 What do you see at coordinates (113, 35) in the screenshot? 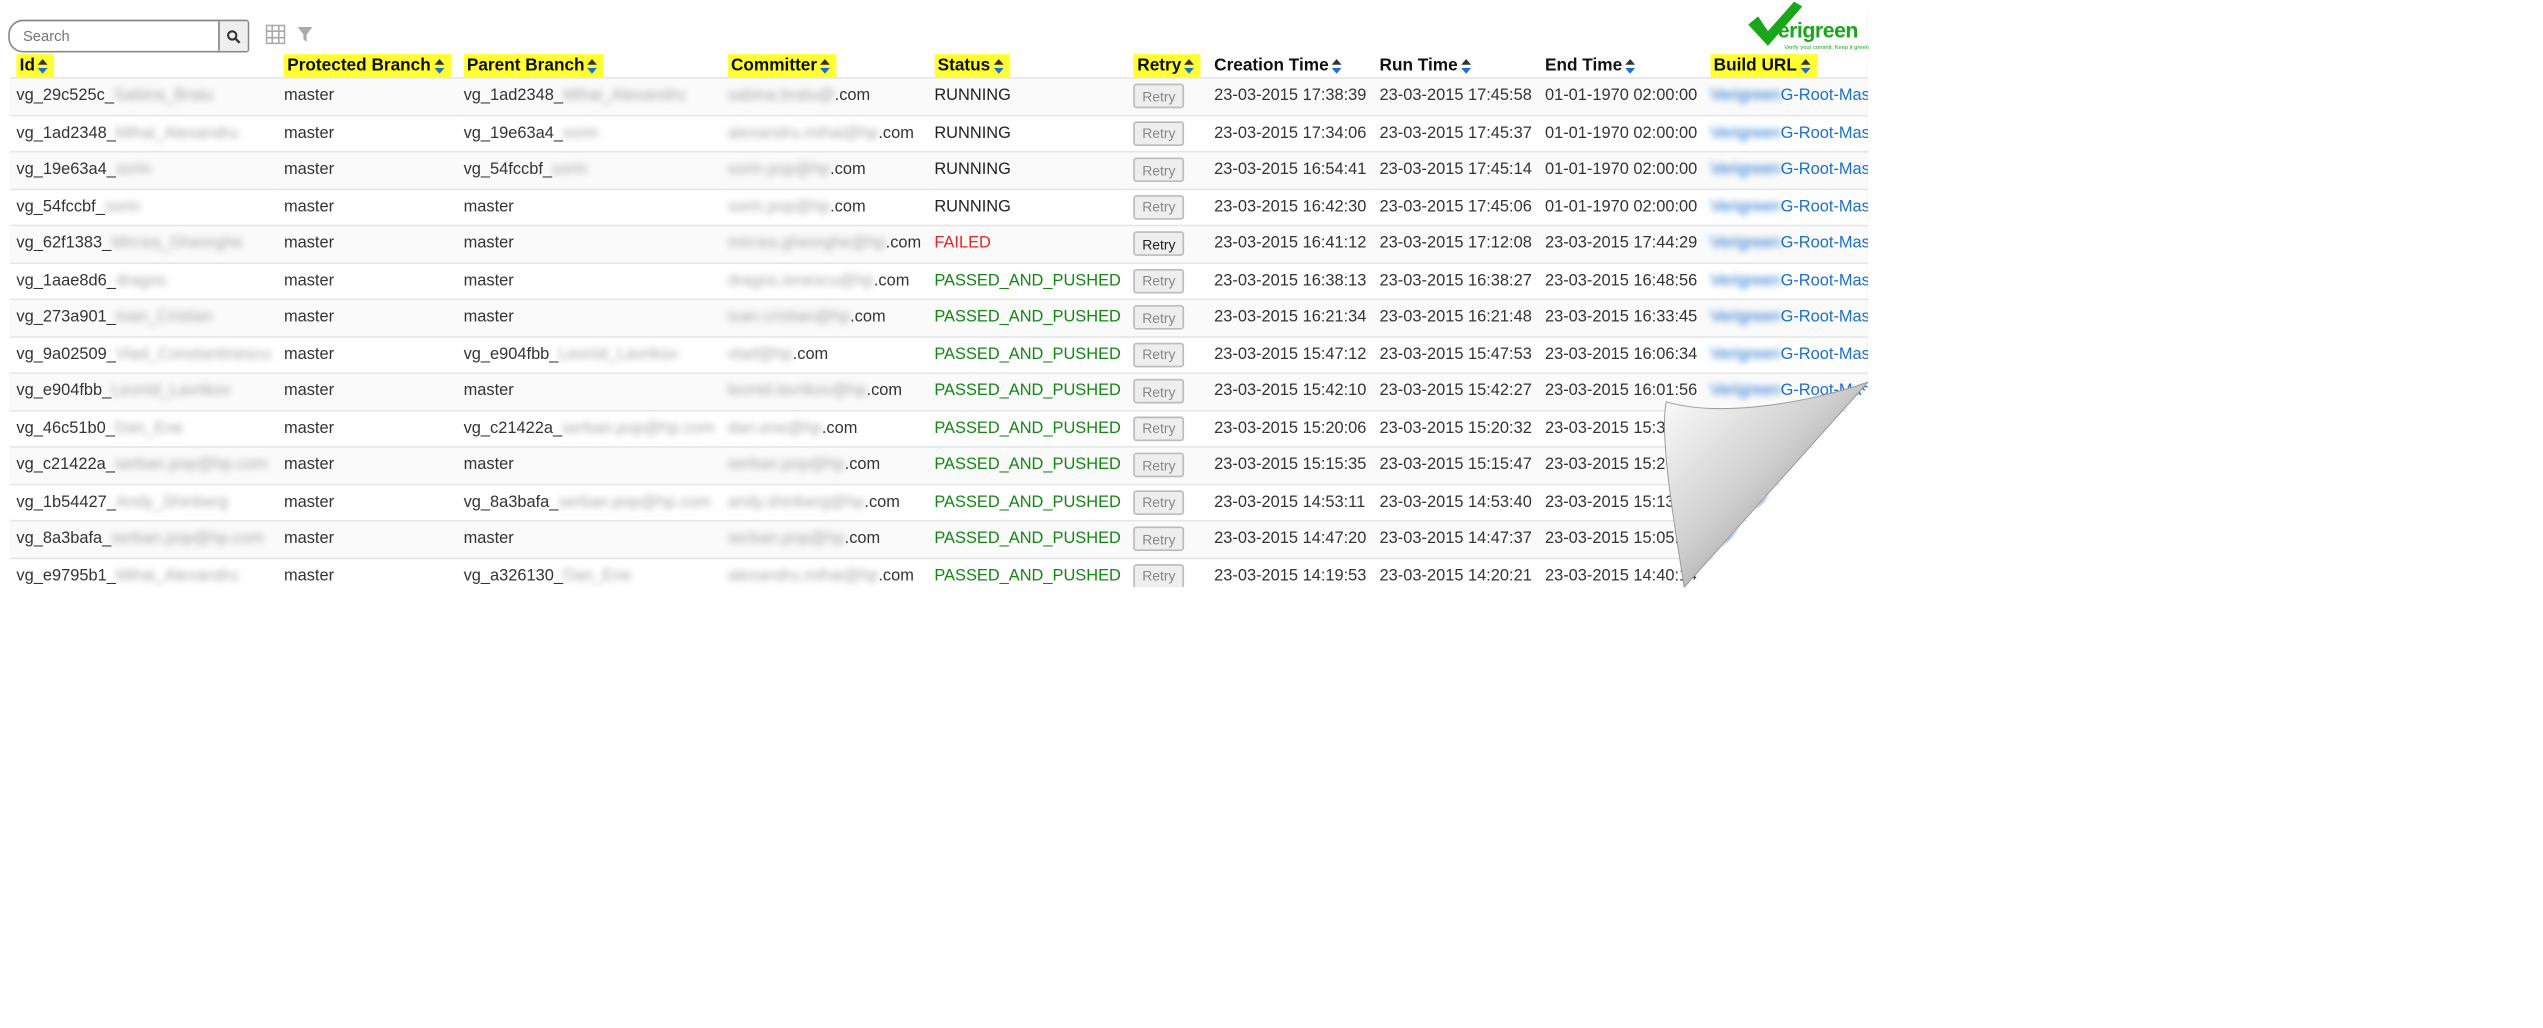
I see `search-input` at bounding box center [113, 35].